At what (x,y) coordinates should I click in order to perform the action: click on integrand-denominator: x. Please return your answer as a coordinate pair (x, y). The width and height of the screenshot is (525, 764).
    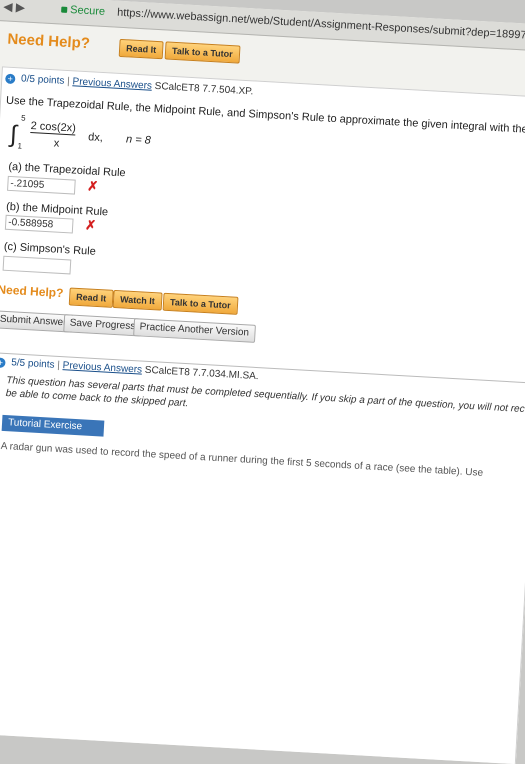
    Looking at the image, I should click on (56, 143).